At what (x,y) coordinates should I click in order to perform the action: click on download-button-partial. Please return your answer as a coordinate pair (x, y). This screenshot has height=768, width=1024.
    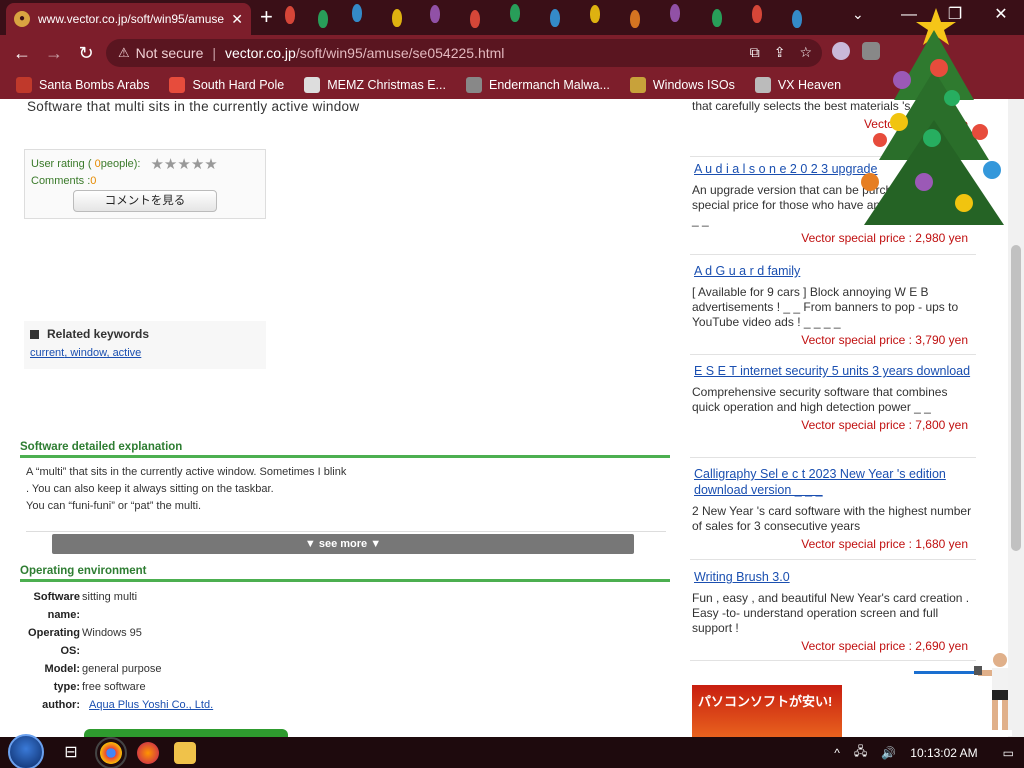
    Looking at the image, I should click on (186, 733).